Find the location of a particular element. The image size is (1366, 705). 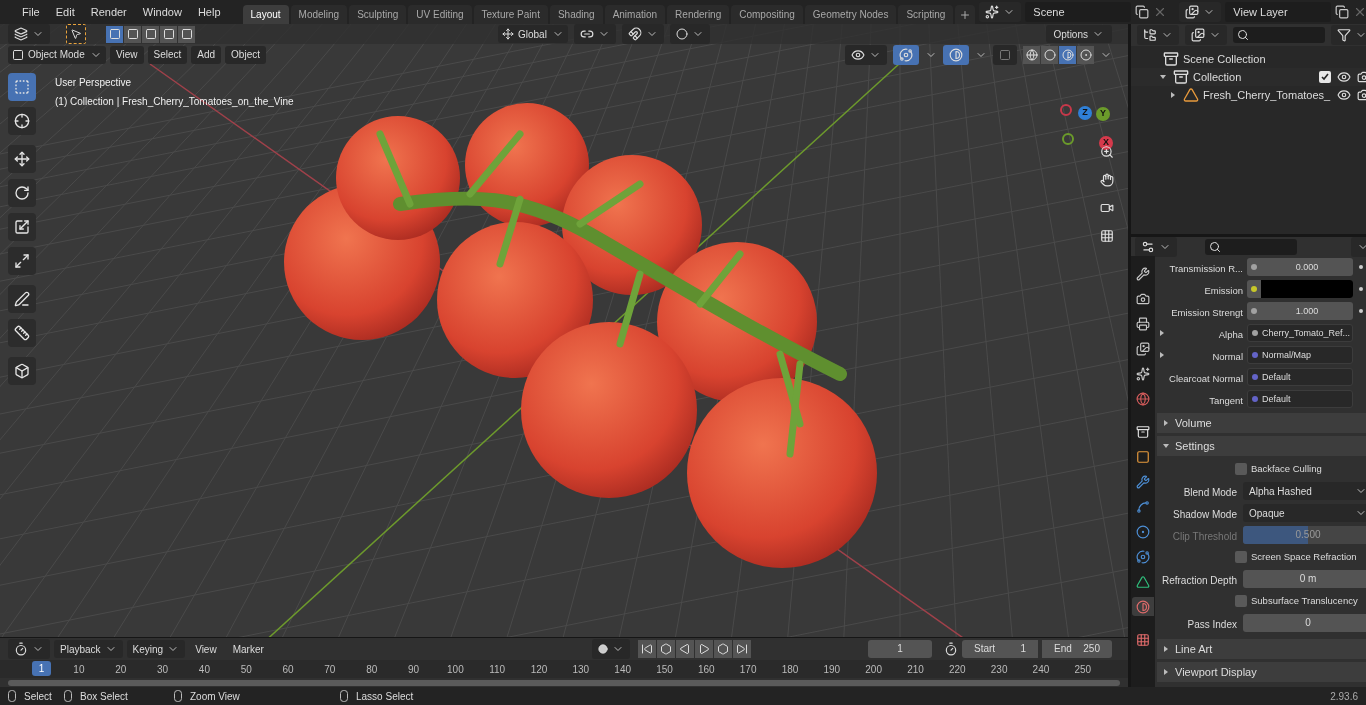

viewport-menu: View is located at coordinates (127, 54).